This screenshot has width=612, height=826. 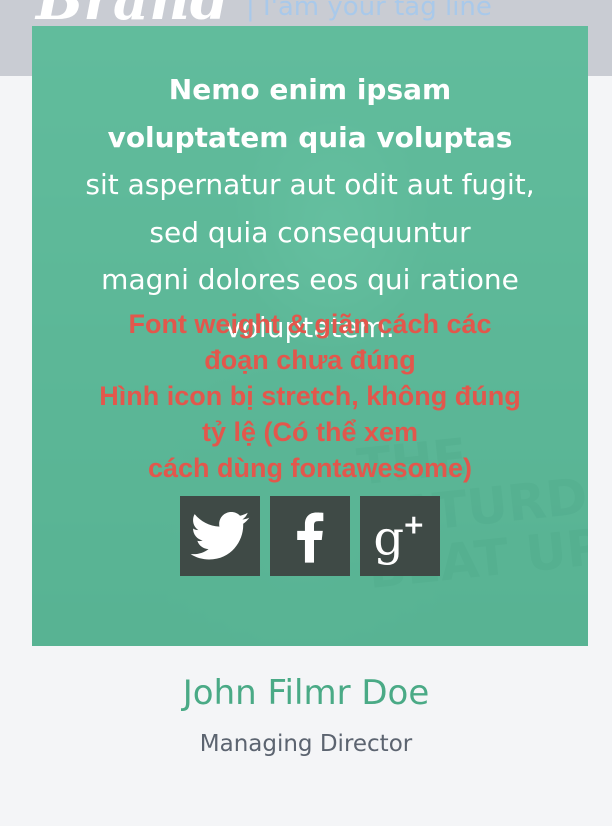 I want to click on facebook-button, so click(x=310, y=536).